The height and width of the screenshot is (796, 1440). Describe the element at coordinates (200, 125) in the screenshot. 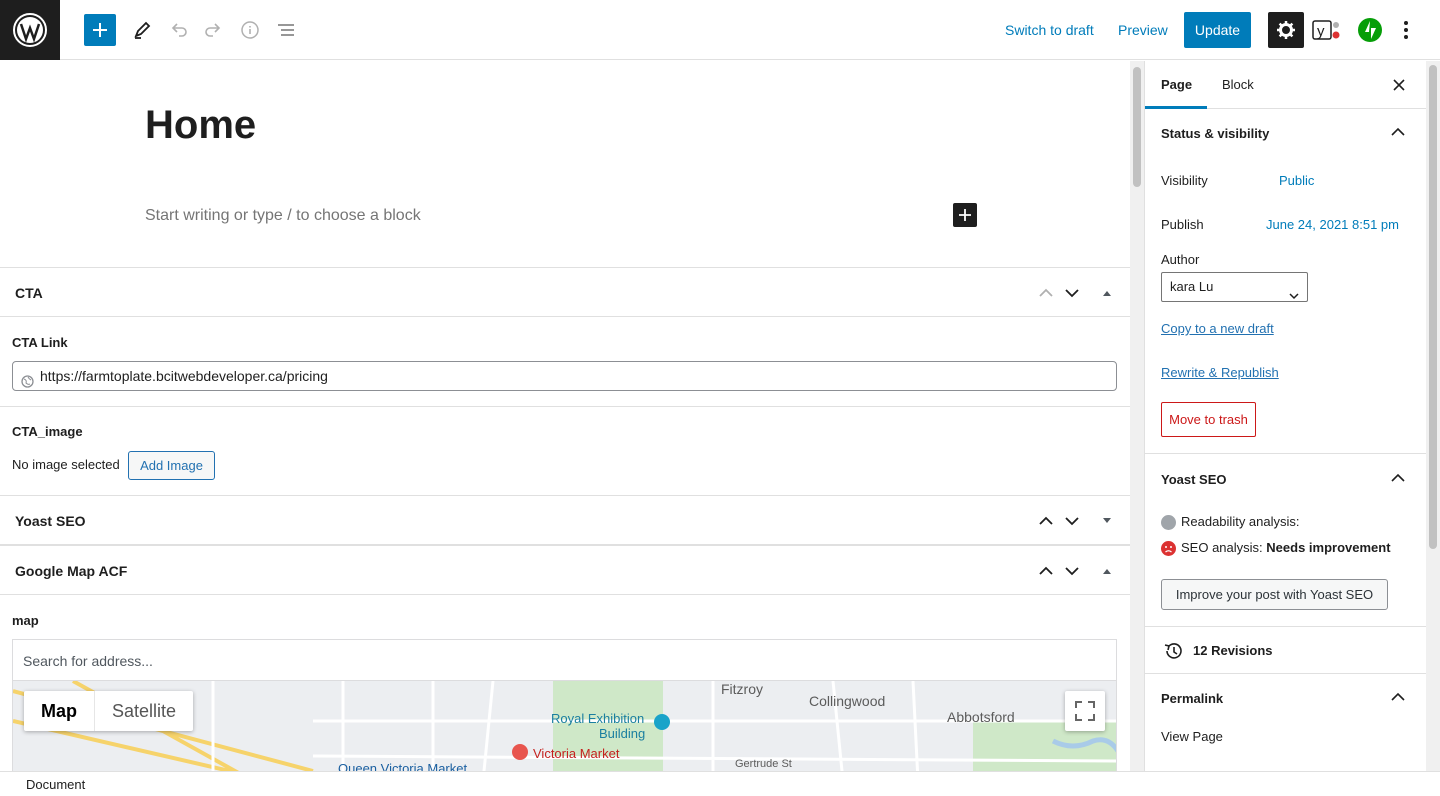

I see `post-title: Home` at that location.